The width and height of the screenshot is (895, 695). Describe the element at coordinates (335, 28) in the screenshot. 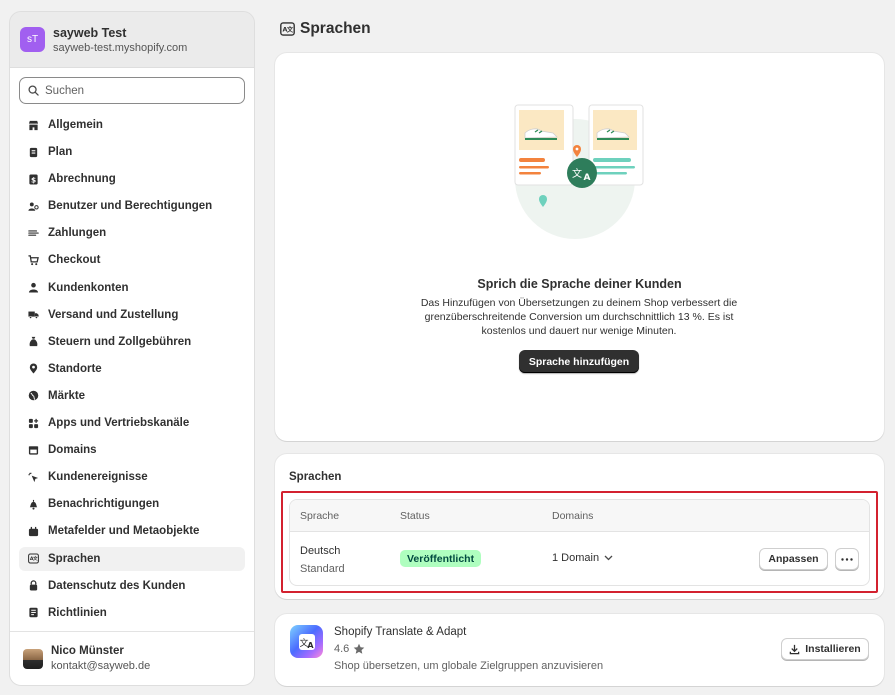

I see `page-title-text: Sprachen` at that location.